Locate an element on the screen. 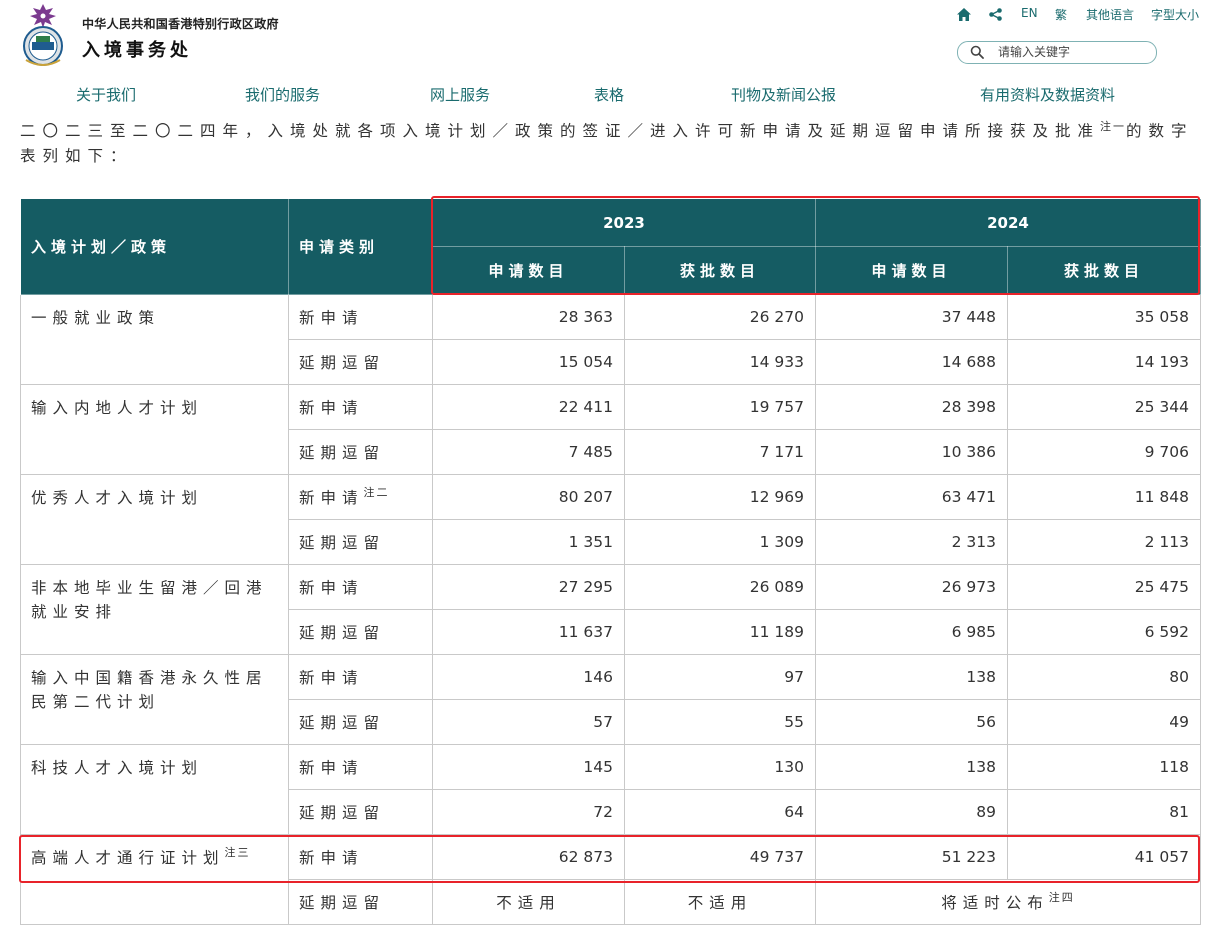 The width and height of the screenshot is (1221, 928). value-cell: 26 973 is located at coordinates (911, 587).